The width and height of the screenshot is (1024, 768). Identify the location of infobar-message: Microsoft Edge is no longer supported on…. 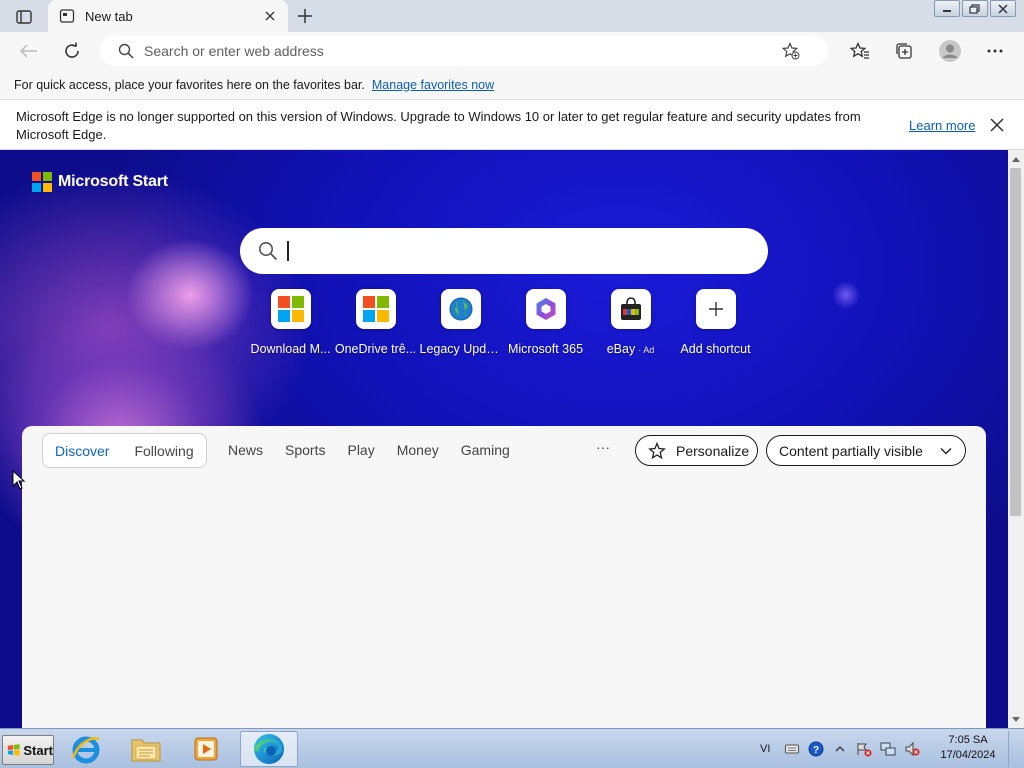
(438, 125).